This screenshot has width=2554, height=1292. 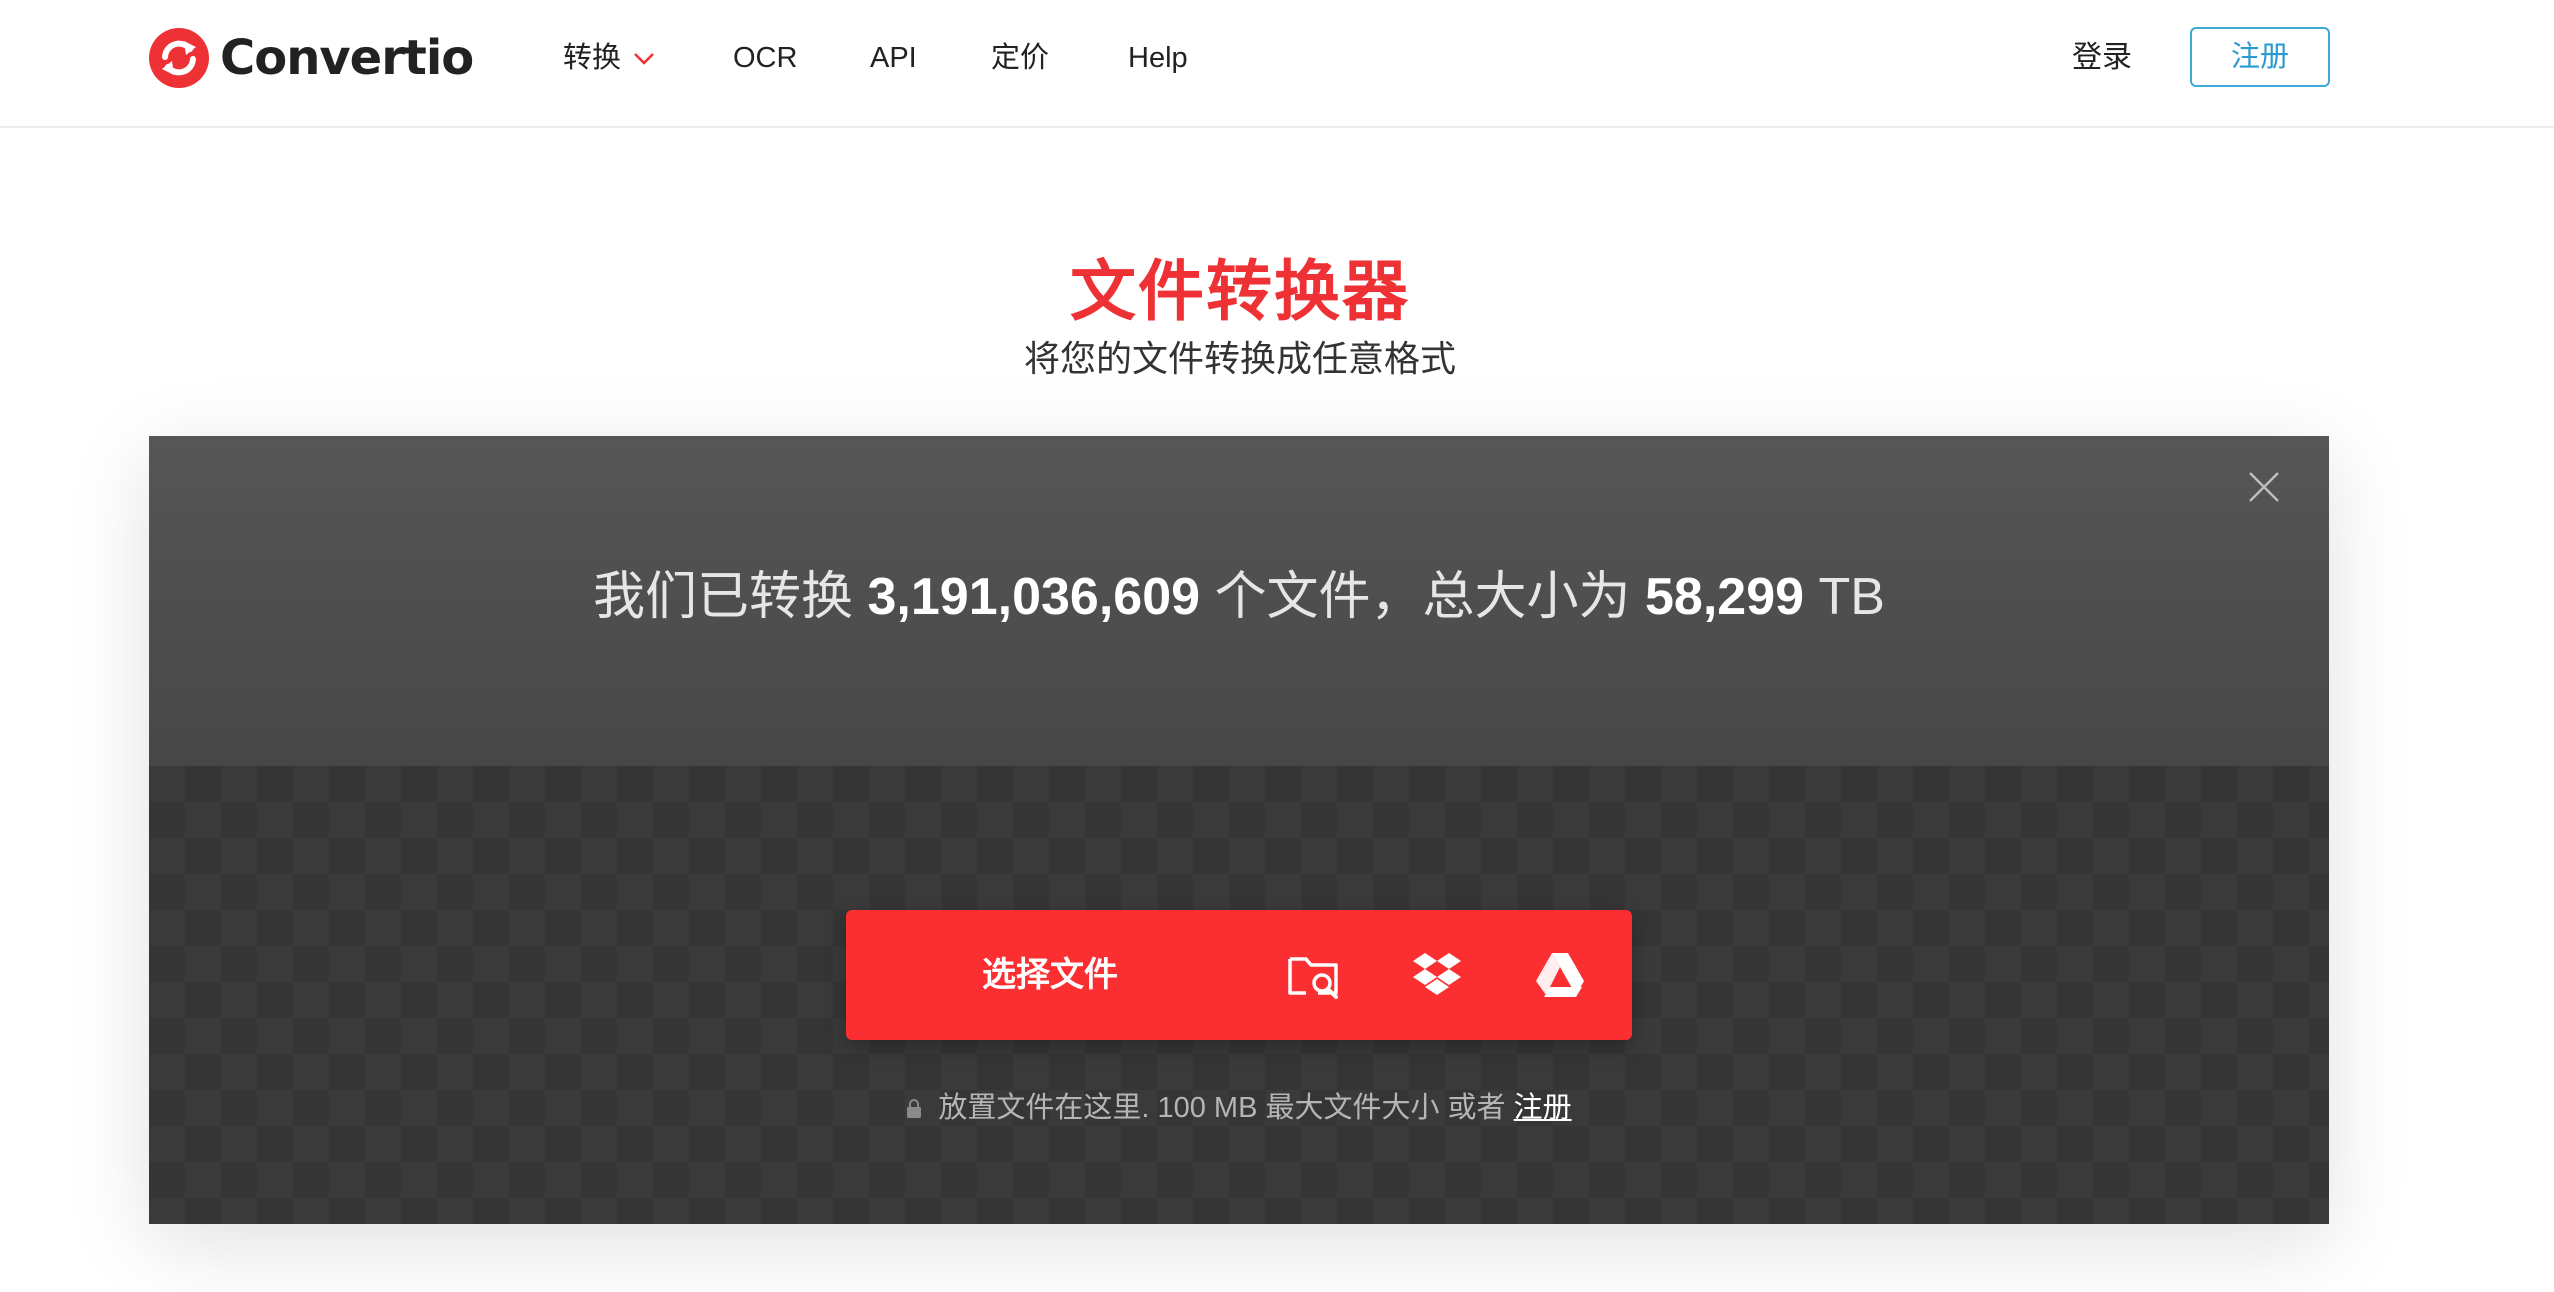 What do you see at coordinates (1240, 291) in the screenshot?
I see `page-title: 文件转换器` at bounding box center [1240, 291].